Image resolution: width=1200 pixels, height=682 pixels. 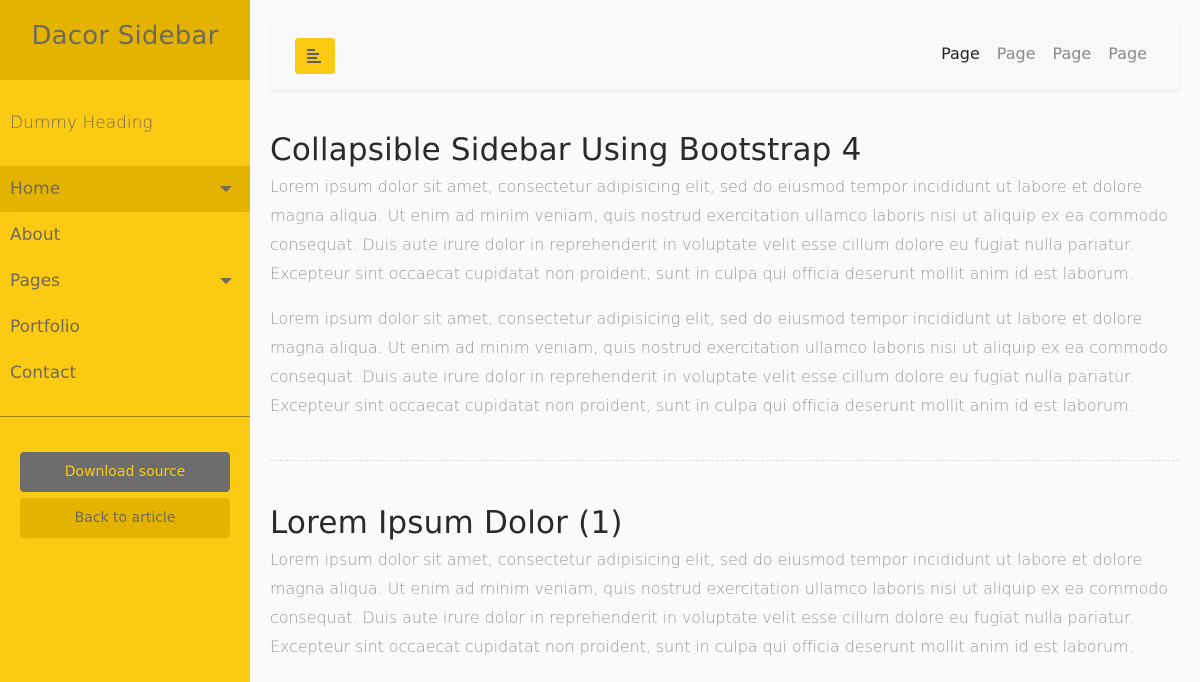 I want to click on section-title: Lorem Ipsum Dolor (1), so click(x=446, y=523).